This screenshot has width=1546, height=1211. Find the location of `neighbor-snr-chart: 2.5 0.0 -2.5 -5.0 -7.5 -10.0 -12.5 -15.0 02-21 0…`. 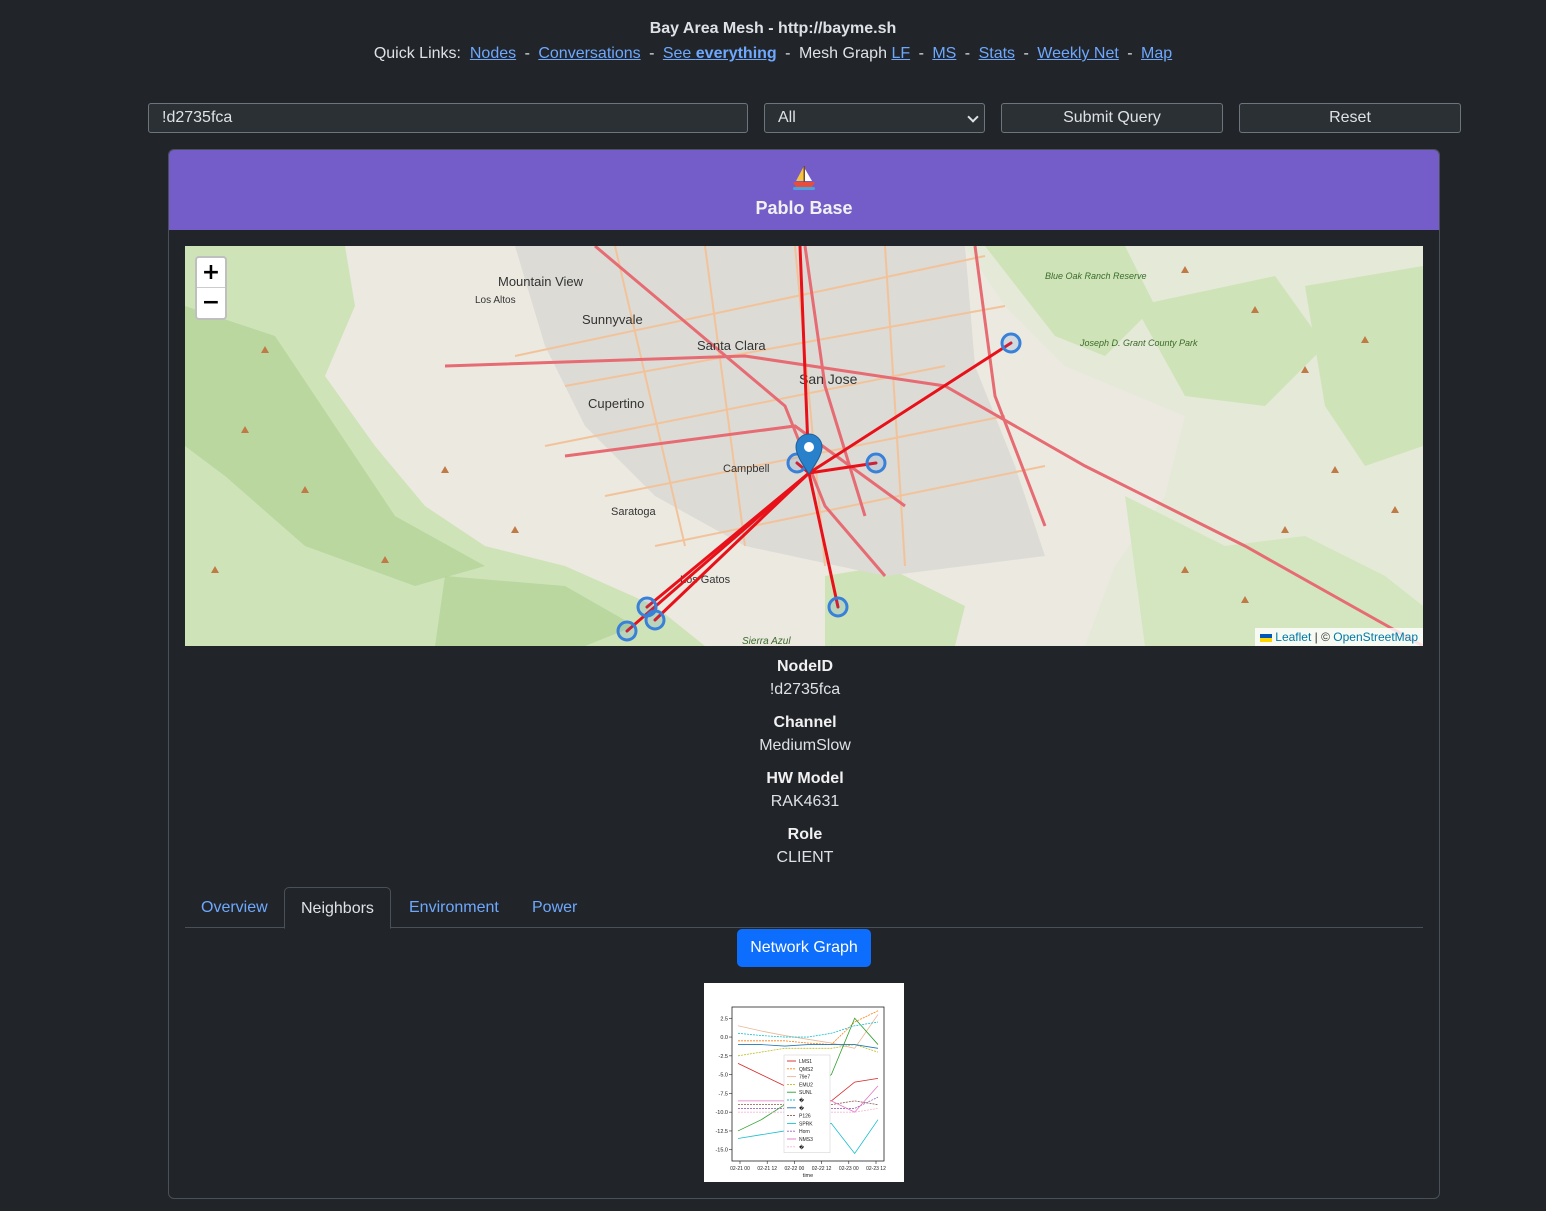

neighbor-snr-chart: 2.5 0.0 -2.5 -5.0 -7.5 -10.0 -12.5 -15.0 02-21 0… is located at coordinates (804, 1082).